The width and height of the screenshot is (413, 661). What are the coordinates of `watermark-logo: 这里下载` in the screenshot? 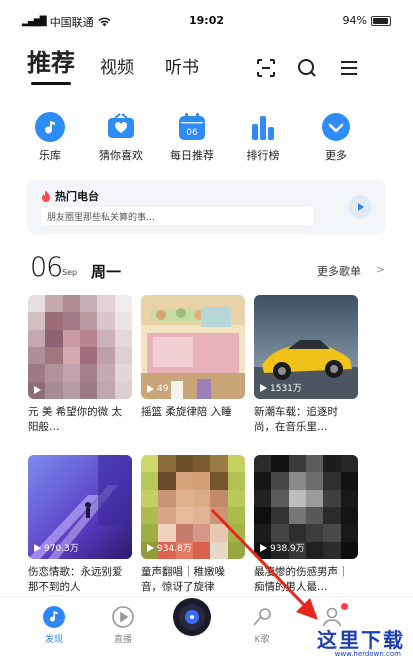 It's located at (361, 640).